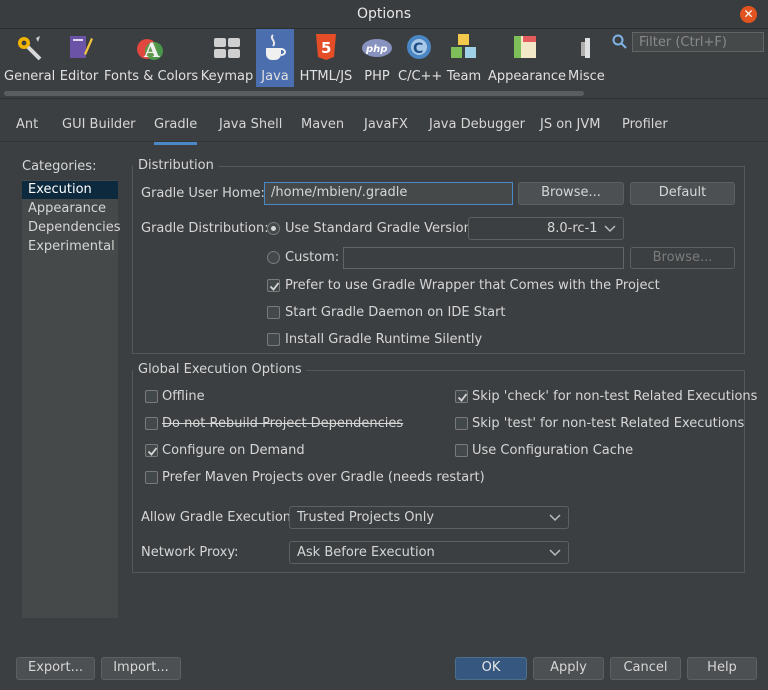  I want to click on tab-ant: Ant, so click(27, 127).